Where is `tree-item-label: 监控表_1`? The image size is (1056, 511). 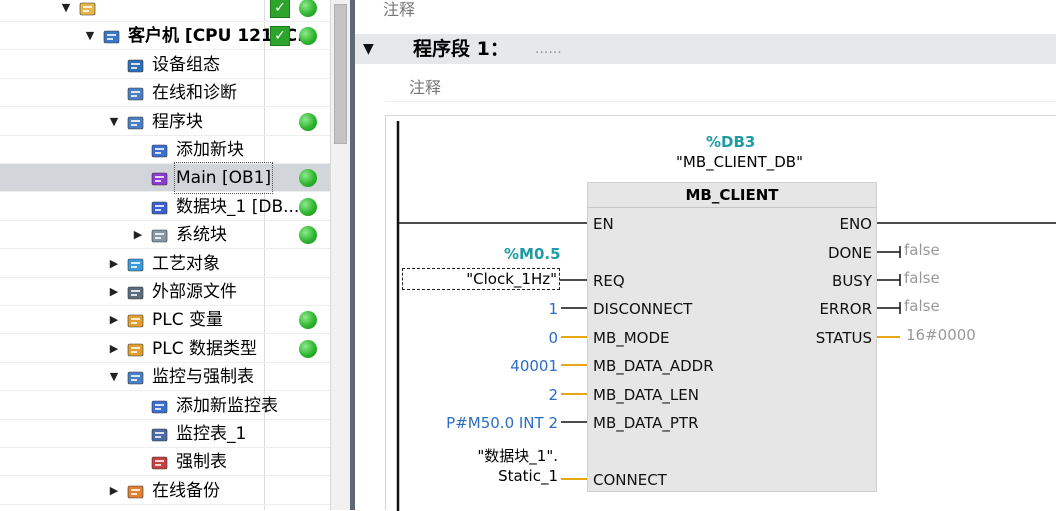
tree-item-label: 监控表_1 is located at coordinates (211, 434).